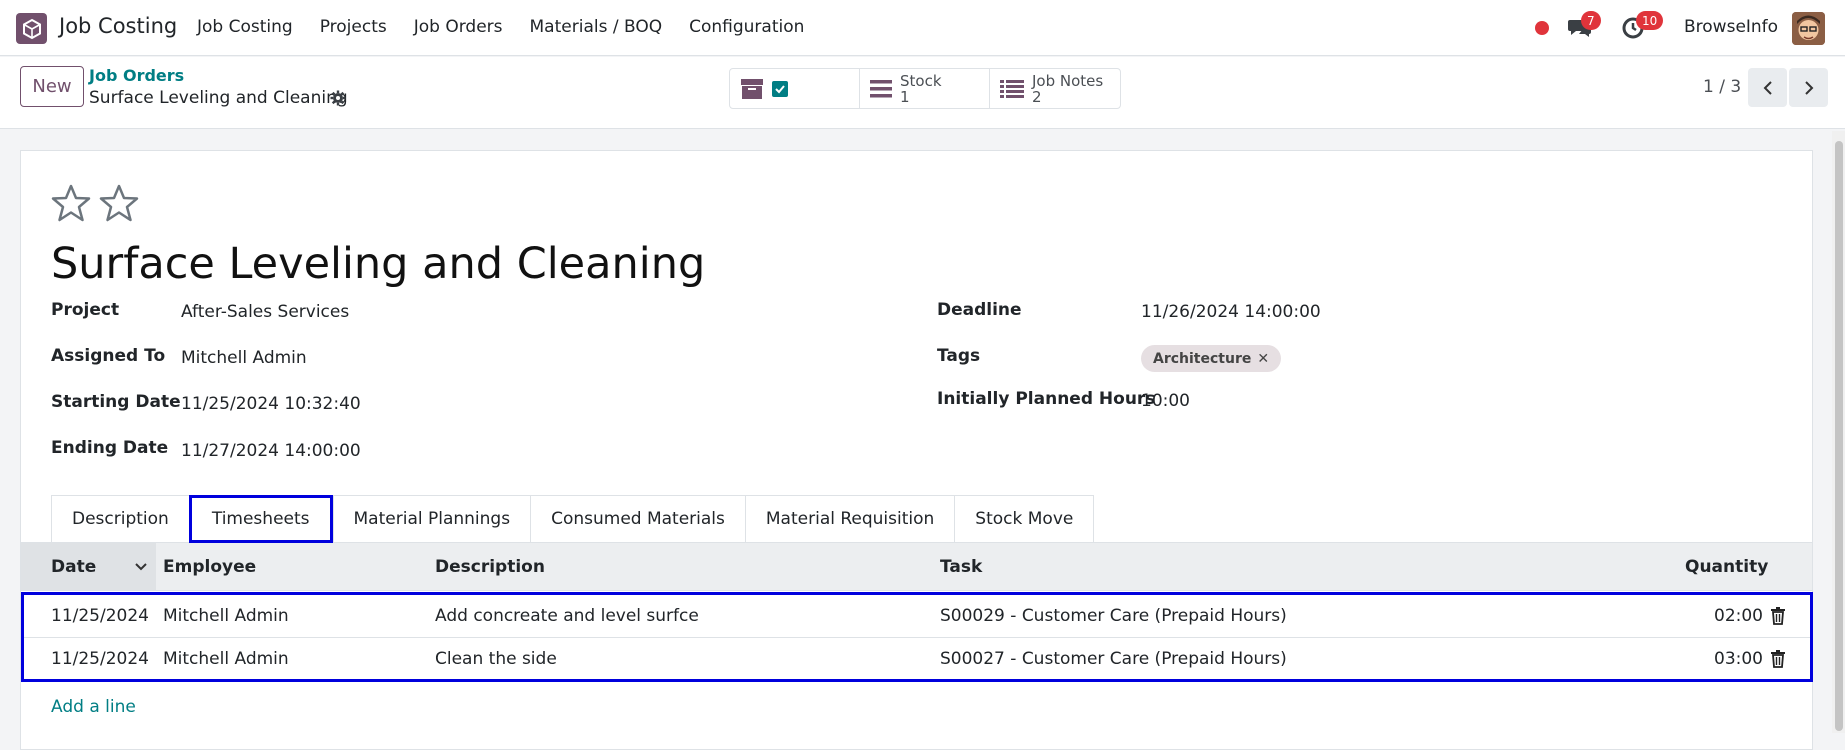 This screenshot has height=750, width=1845. I want to click on date-column-header: Date, so click(88, 567).